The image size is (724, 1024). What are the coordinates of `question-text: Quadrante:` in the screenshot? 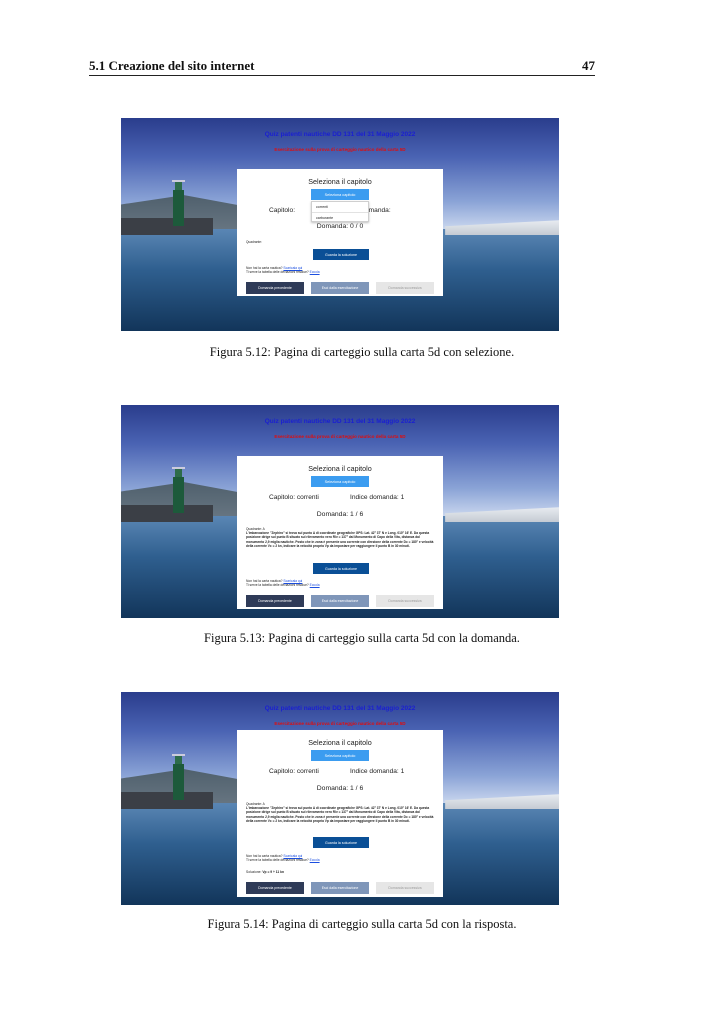 It's located at (341, 242).